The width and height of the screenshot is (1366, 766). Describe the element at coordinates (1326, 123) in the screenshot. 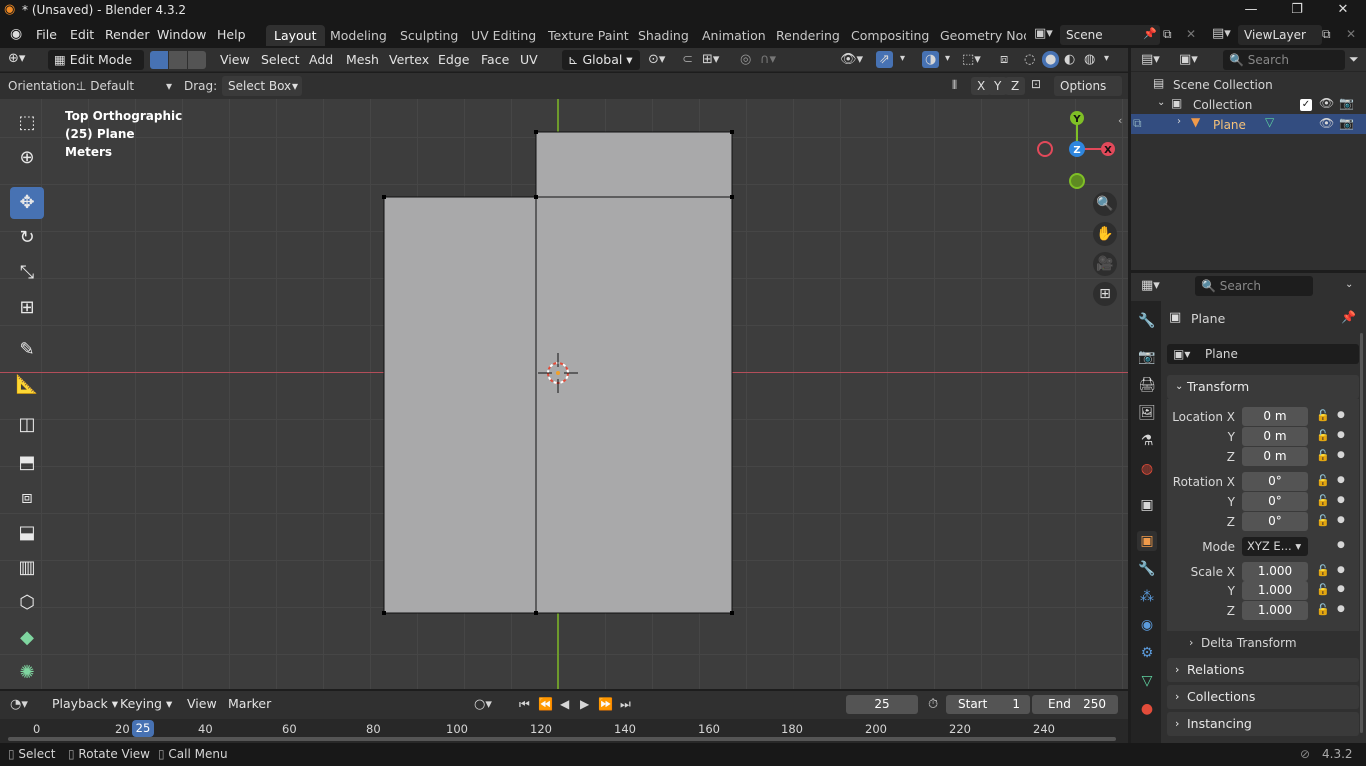

I see `plane-eye-icon: 👁` at that location.